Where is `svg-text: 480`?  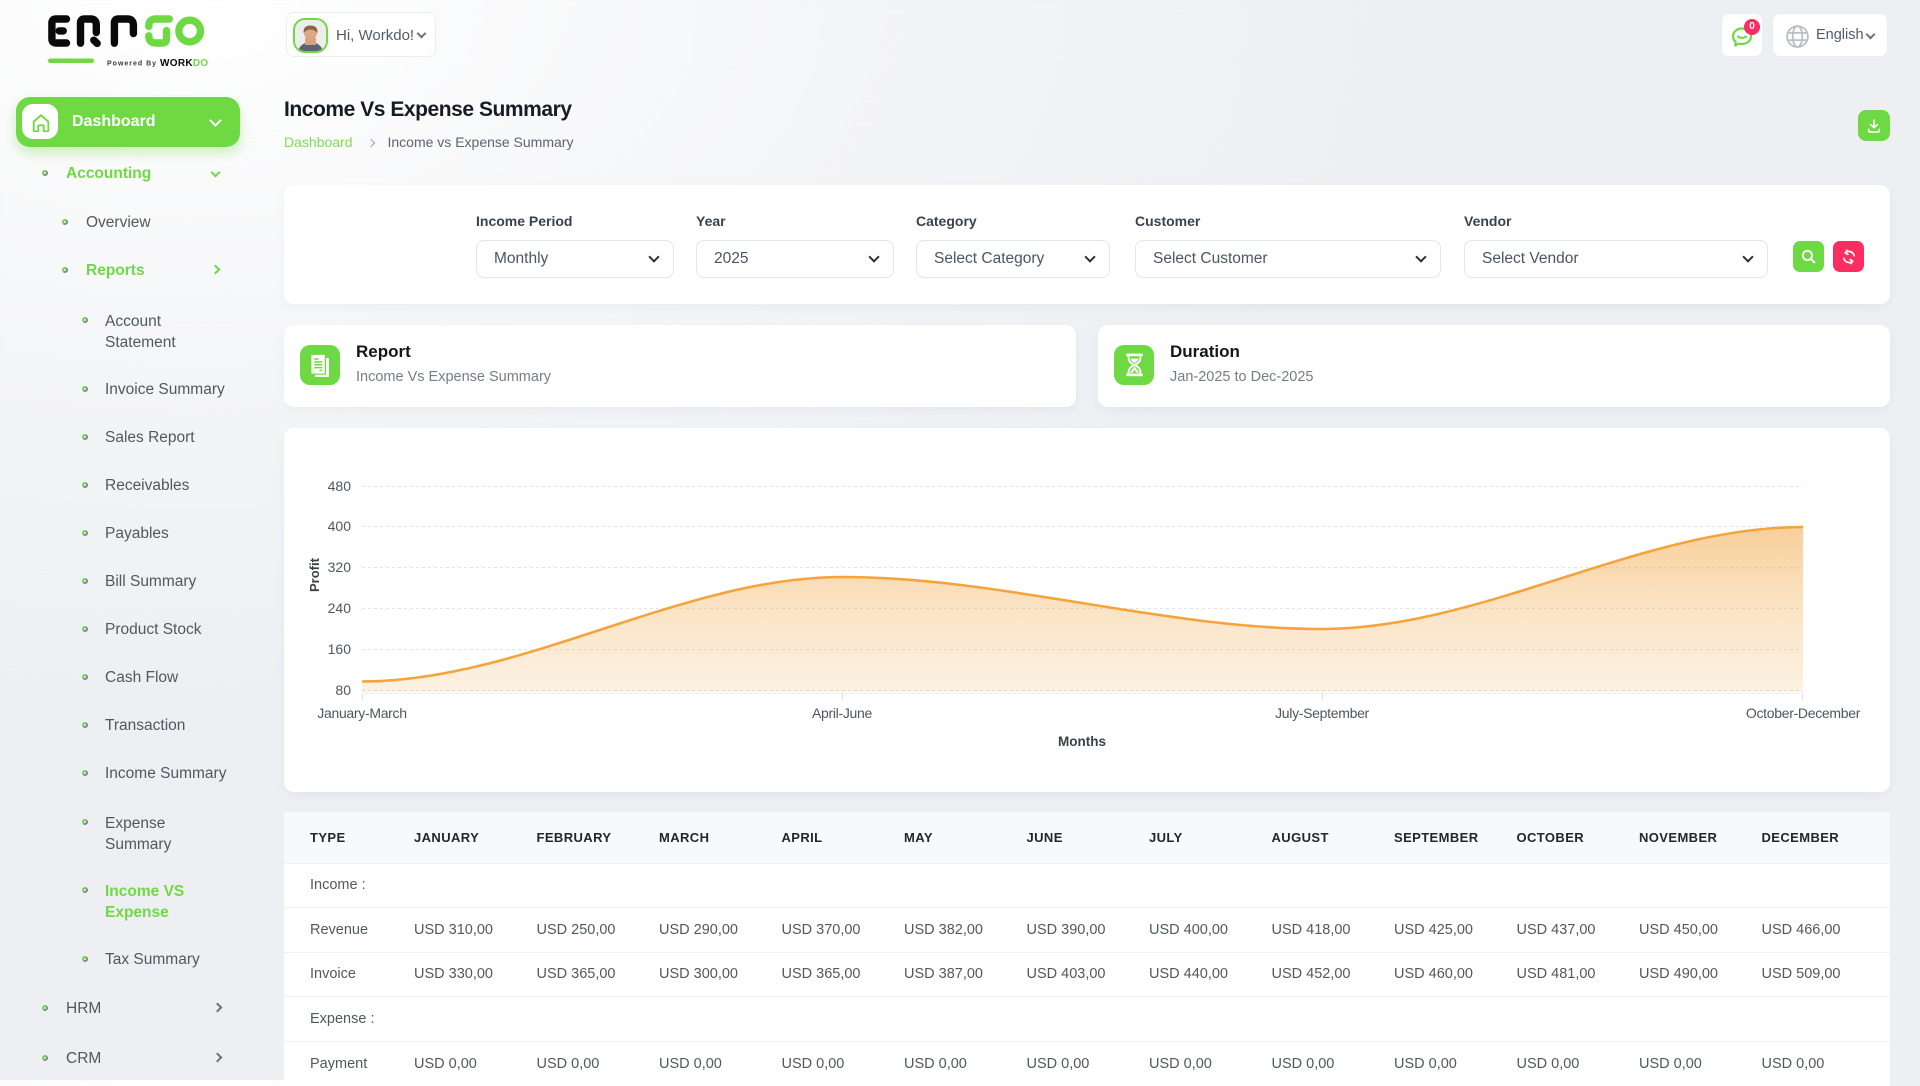 svg-text: 480 is located at coordinates (340, 486).